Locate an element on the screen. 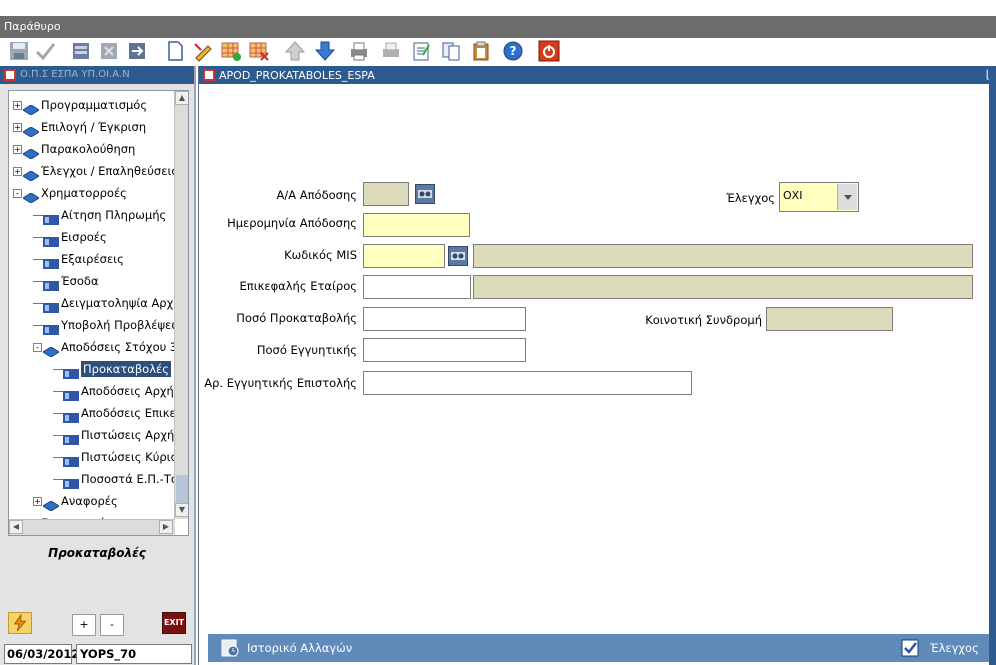 The height and width of the screenshot is (665, 996). tree-node: Πιστώσεις Αρχής is located at coordinates (117, 435).